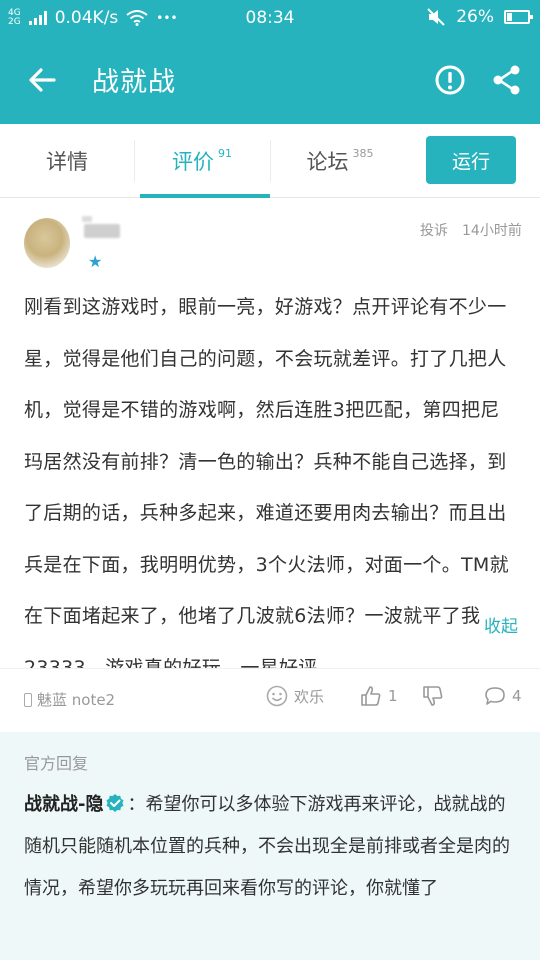  What do you see at coordinates (63, 804) in the screenshot?
I see `reply-author: 战就战-隐` at bounding box center [63, 804].